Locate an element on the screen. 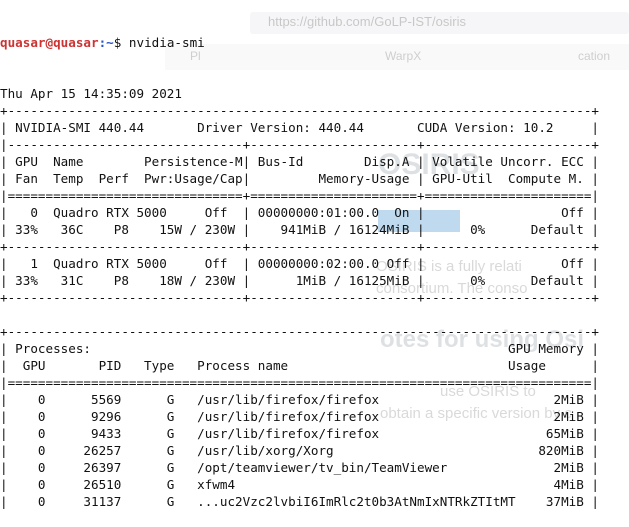 Image resolution: width=629 pixels, height=527 pixels. terminal-line: | 0 26510 G xfwm4 4MiB | is located at coordinates (299, 484).